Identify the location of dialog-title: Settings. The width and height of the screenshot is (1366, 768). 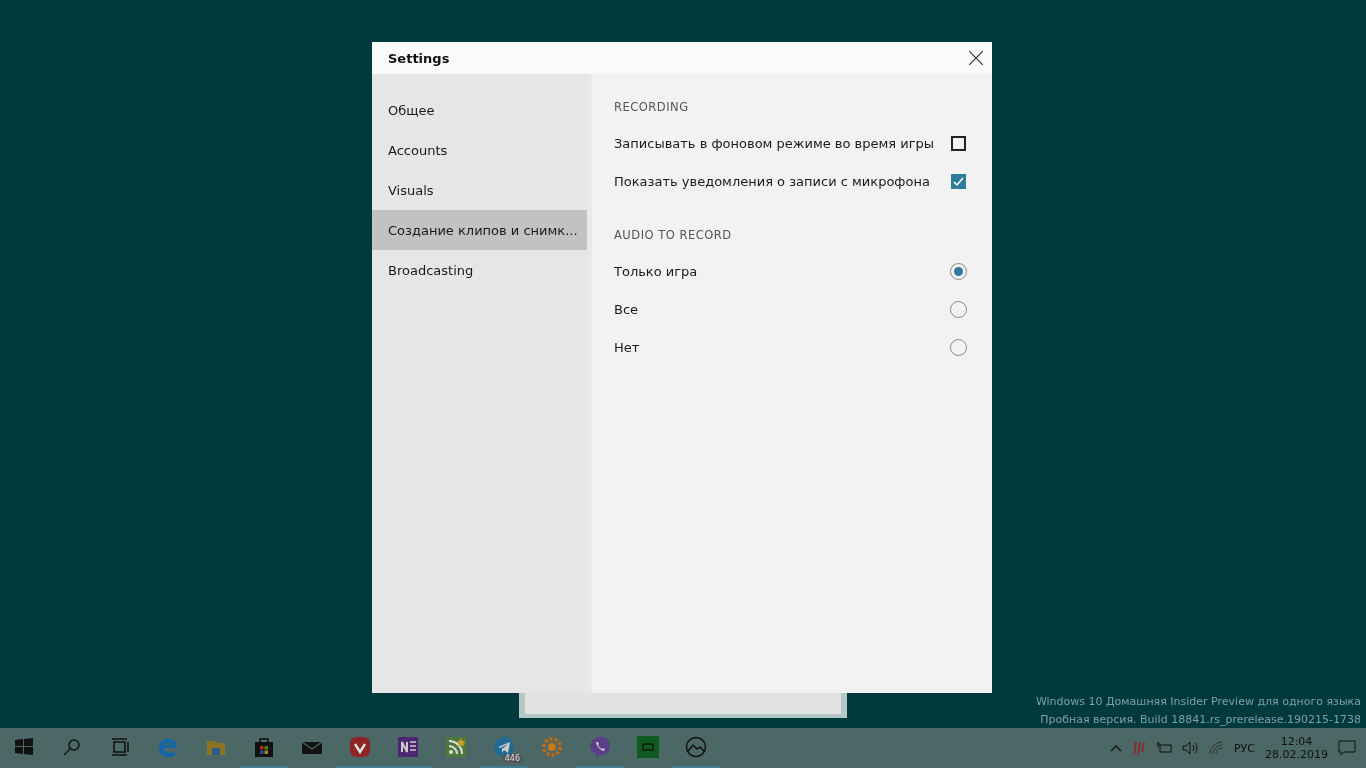
(419, 58).